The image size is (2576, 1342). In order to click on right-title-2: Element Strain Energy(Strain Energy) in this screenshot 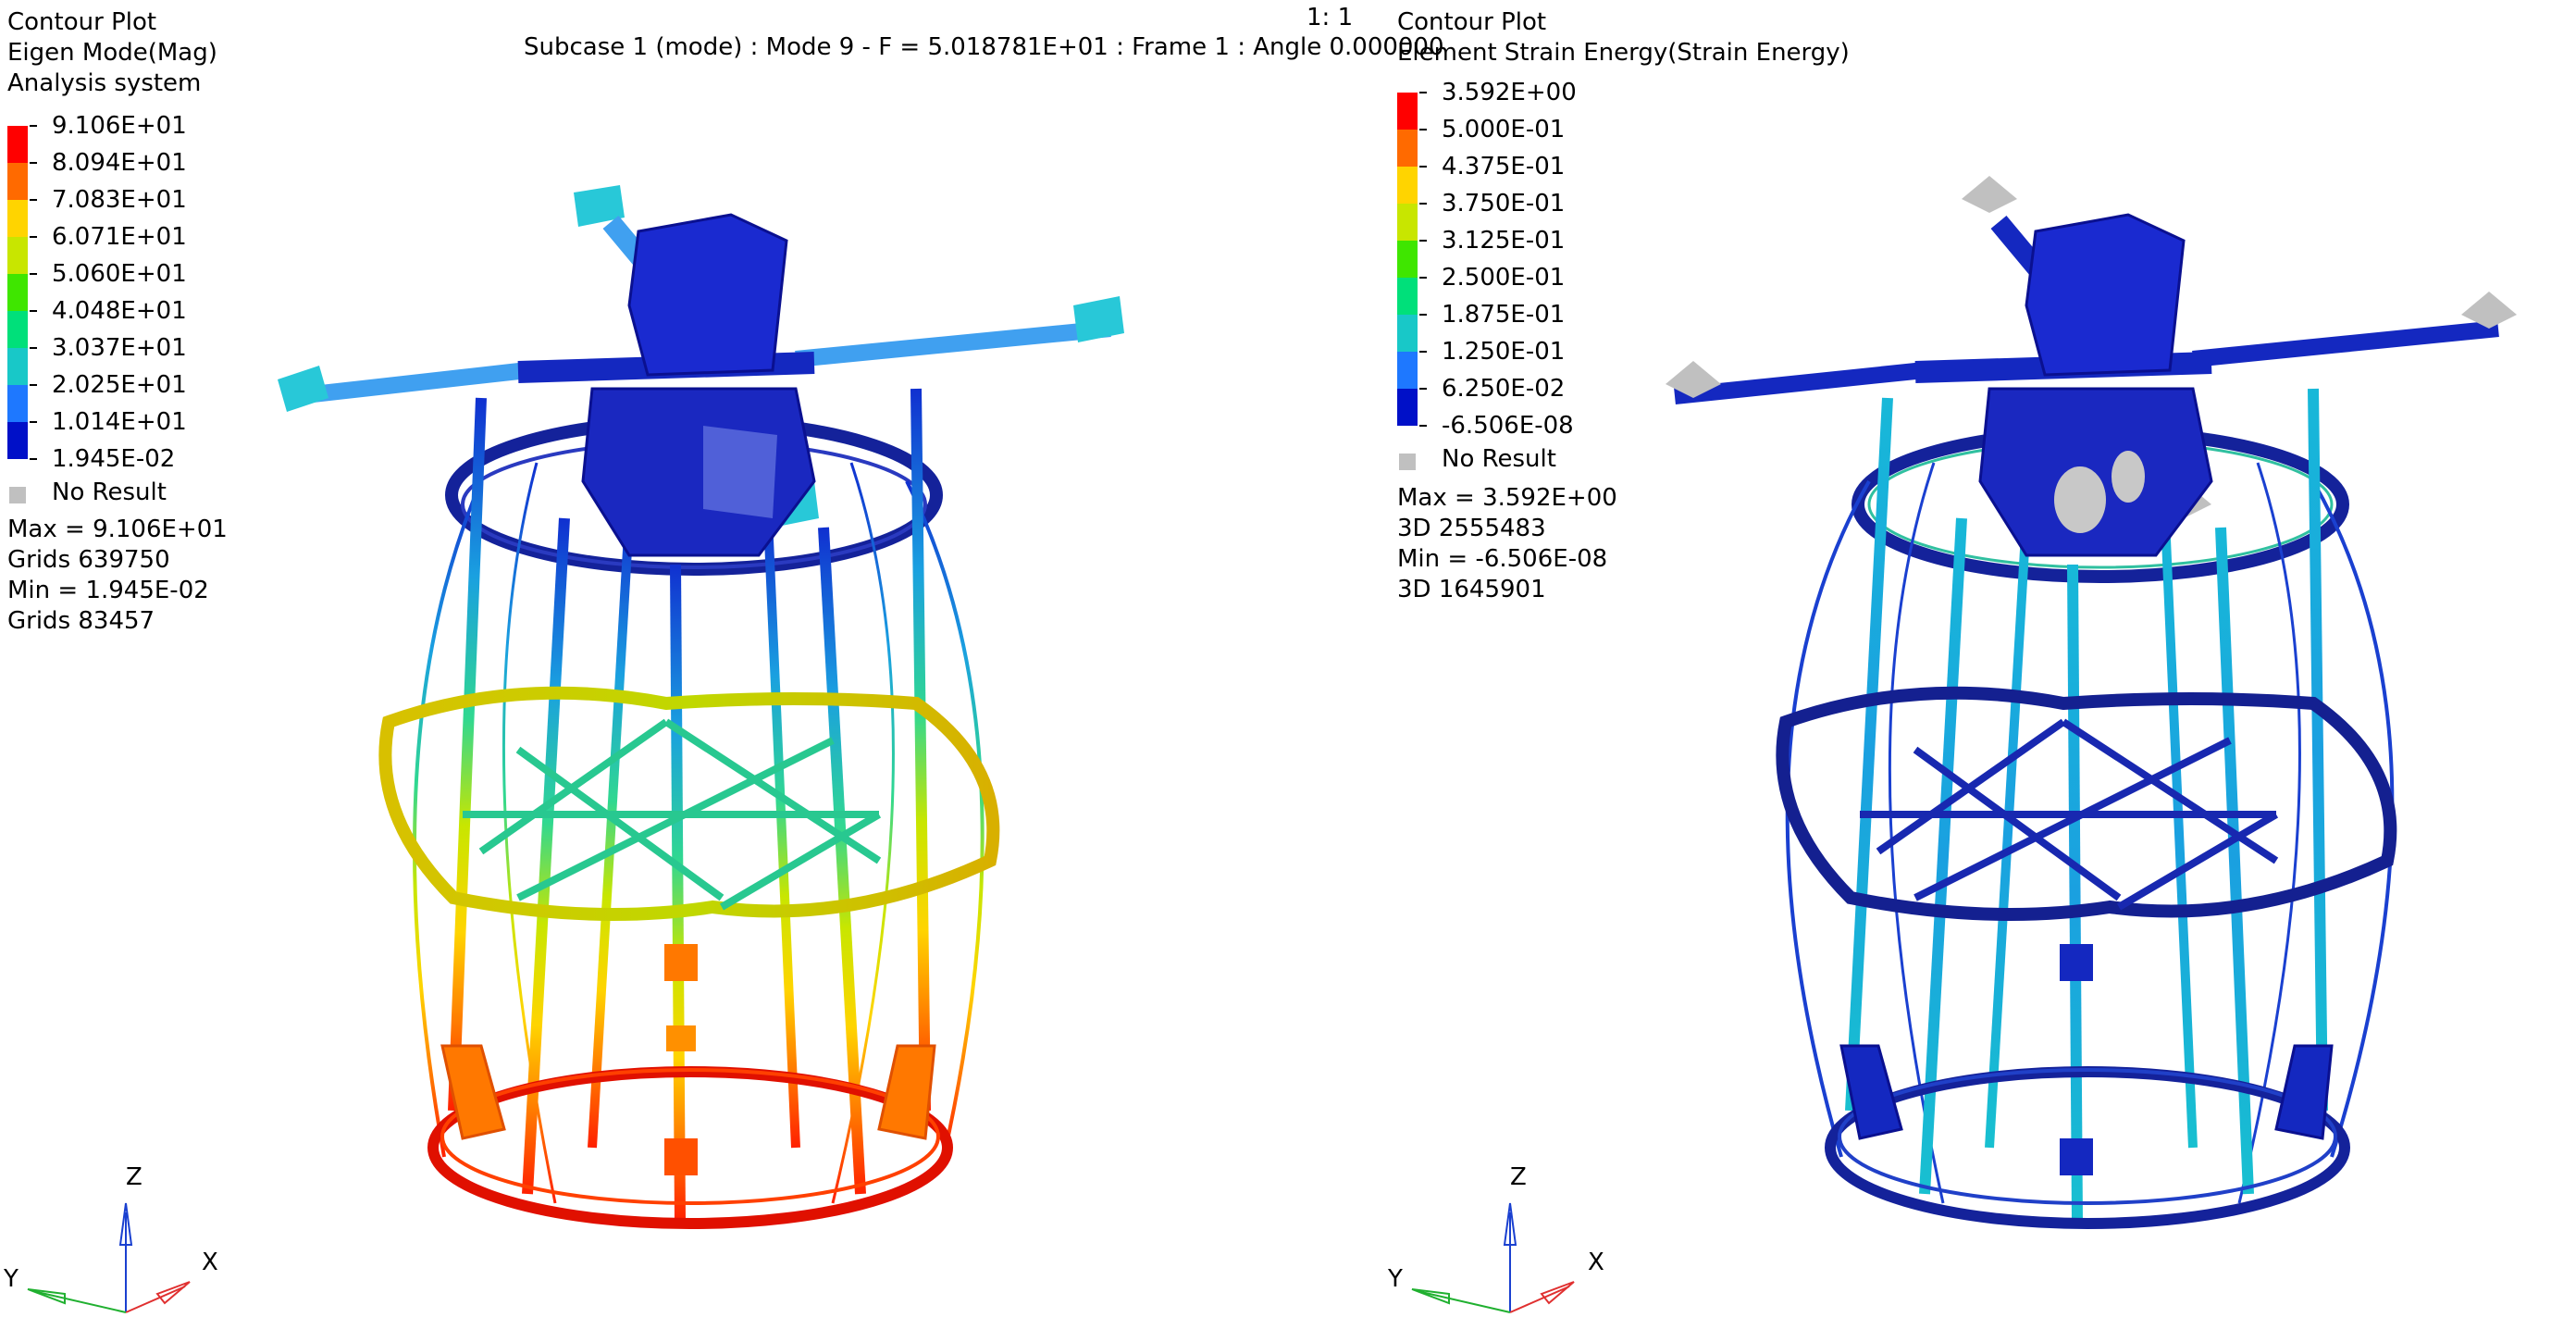, I will do `click(1623, 53)`.